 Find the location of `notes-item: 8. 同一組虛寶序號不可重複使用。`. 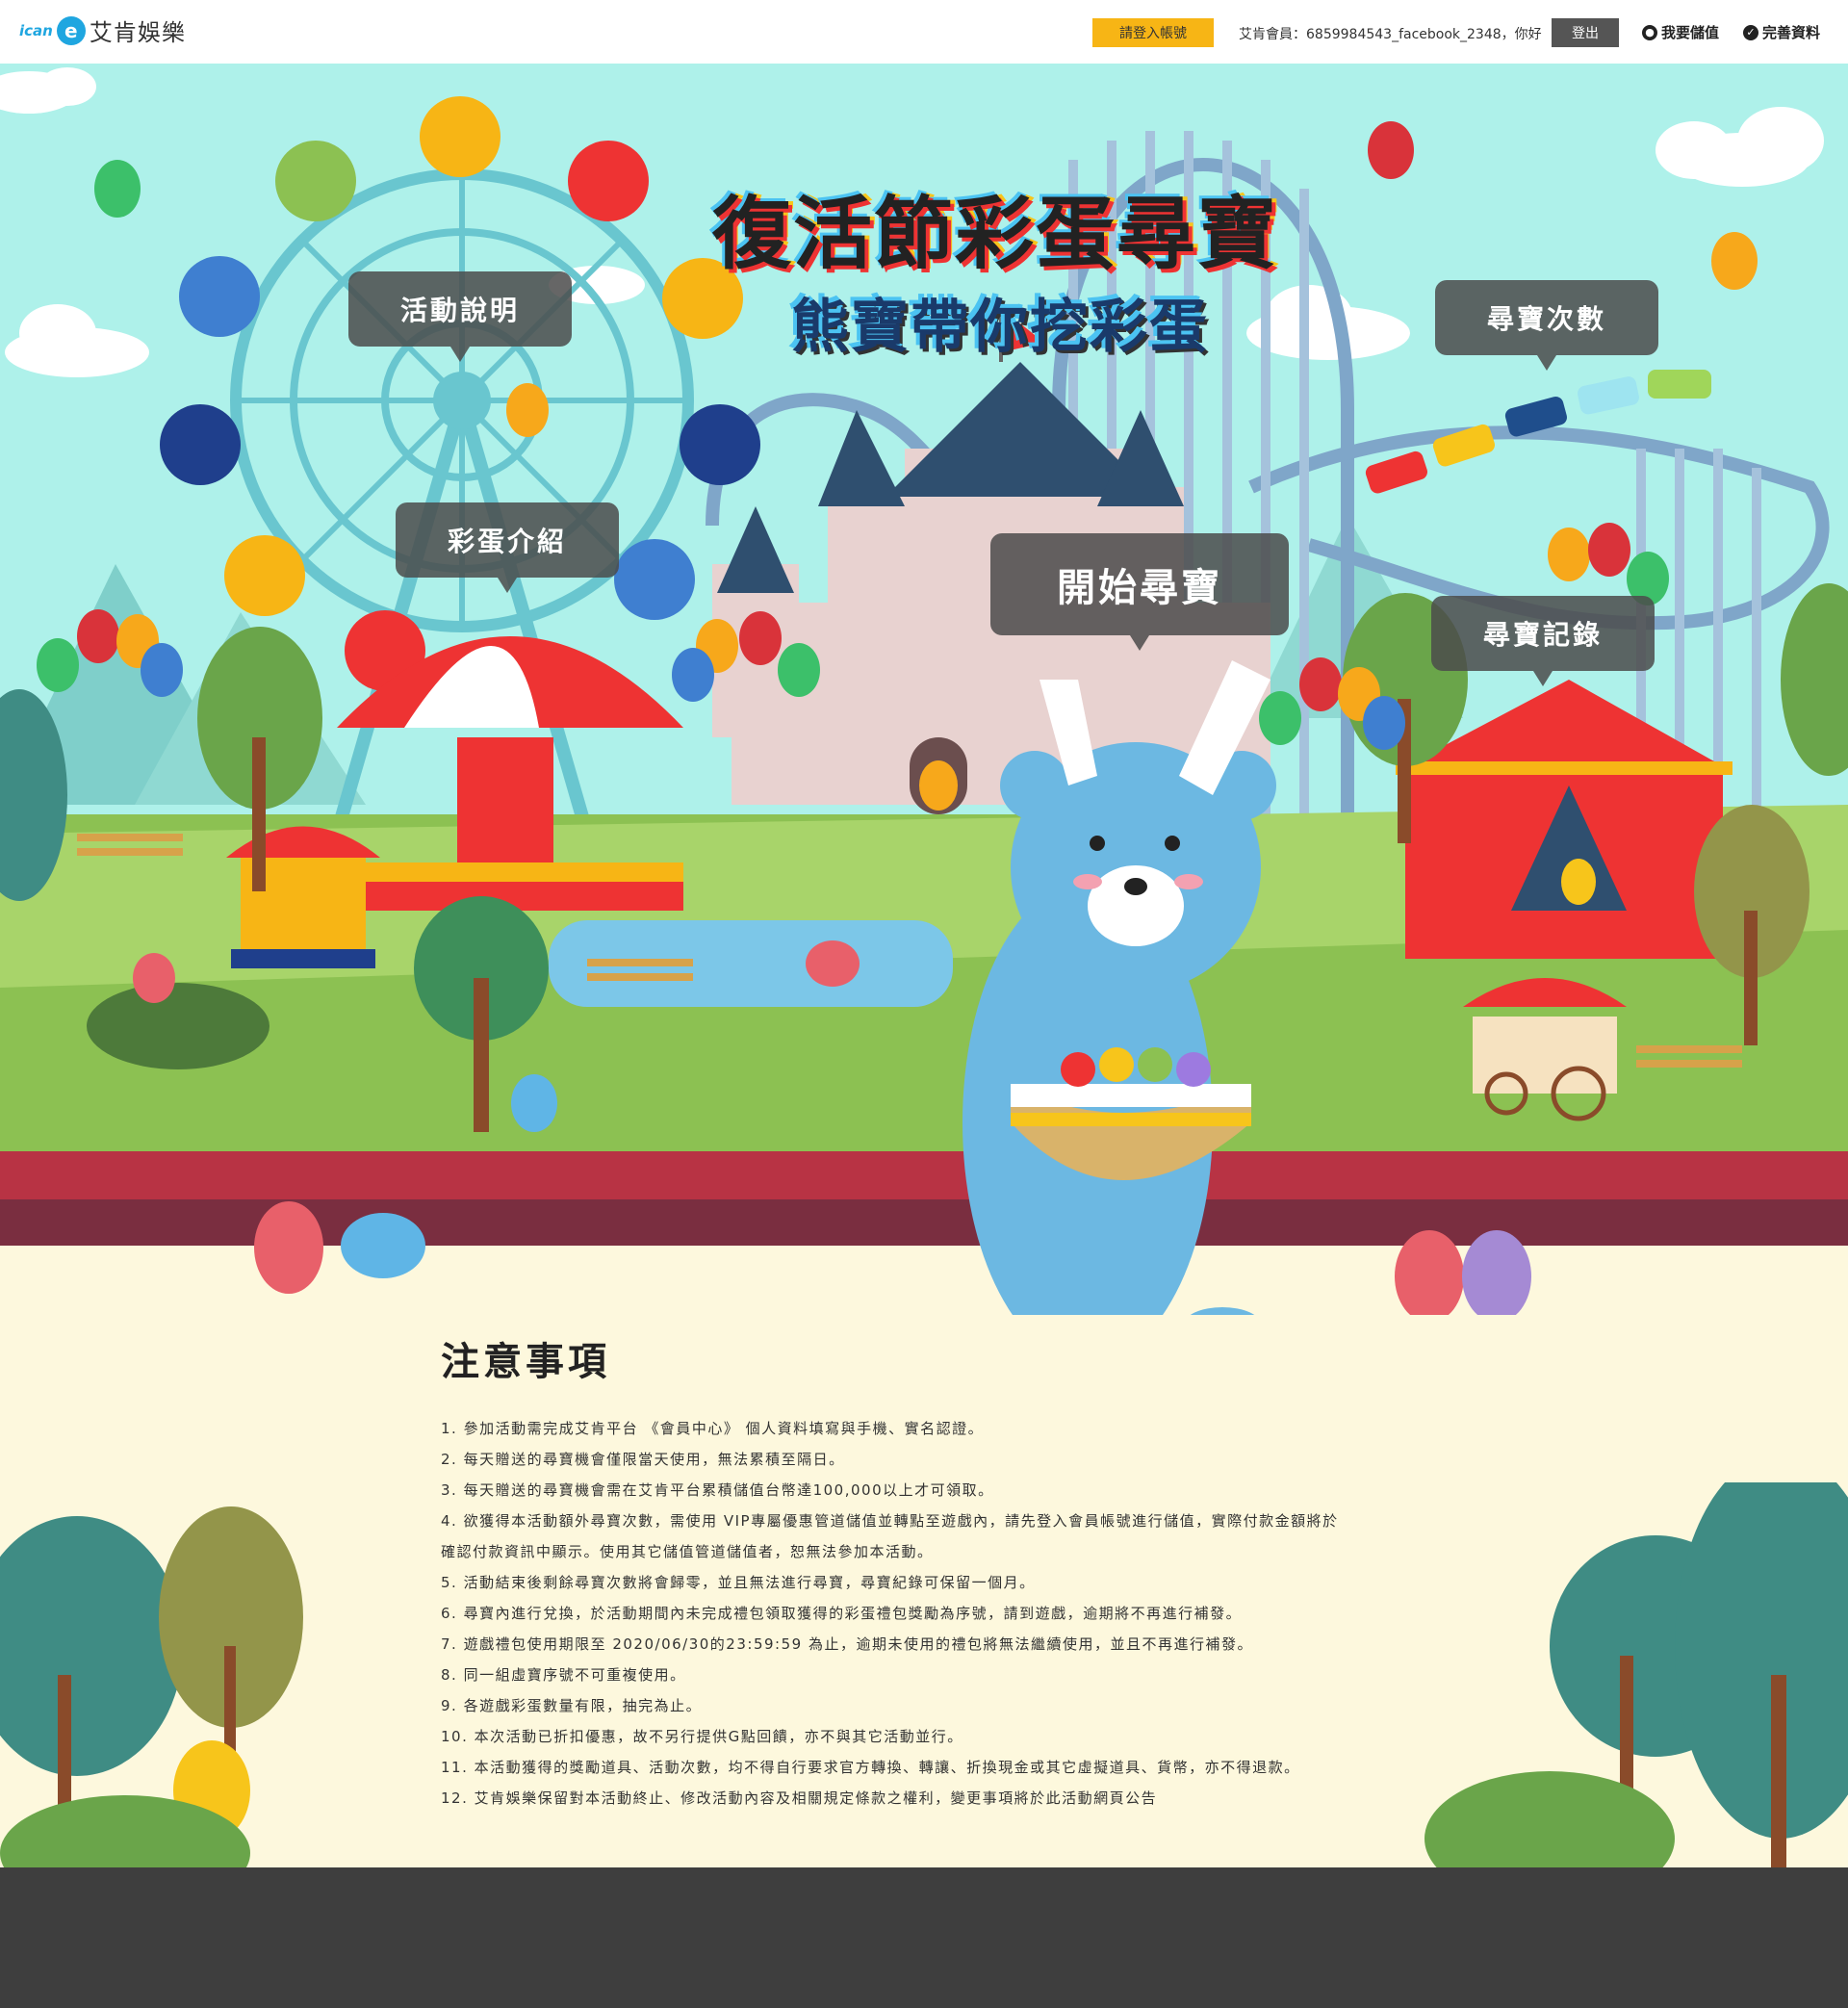

notes-item: 8. 同一組虛寶序號不可重複使用。 is located at coordinates (563, 1675).